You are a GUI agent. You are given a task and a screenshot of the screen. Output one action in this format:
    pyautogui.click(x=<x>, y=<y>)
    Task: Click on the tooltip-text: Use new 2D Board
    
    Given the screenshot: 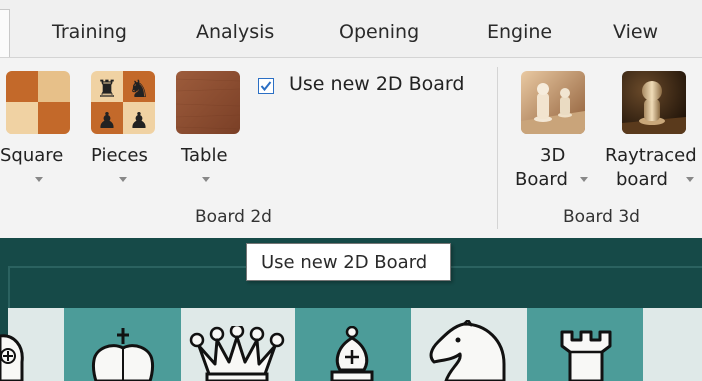 What is the action you would take?
    pyautogui.click(x=344, y=262)
    